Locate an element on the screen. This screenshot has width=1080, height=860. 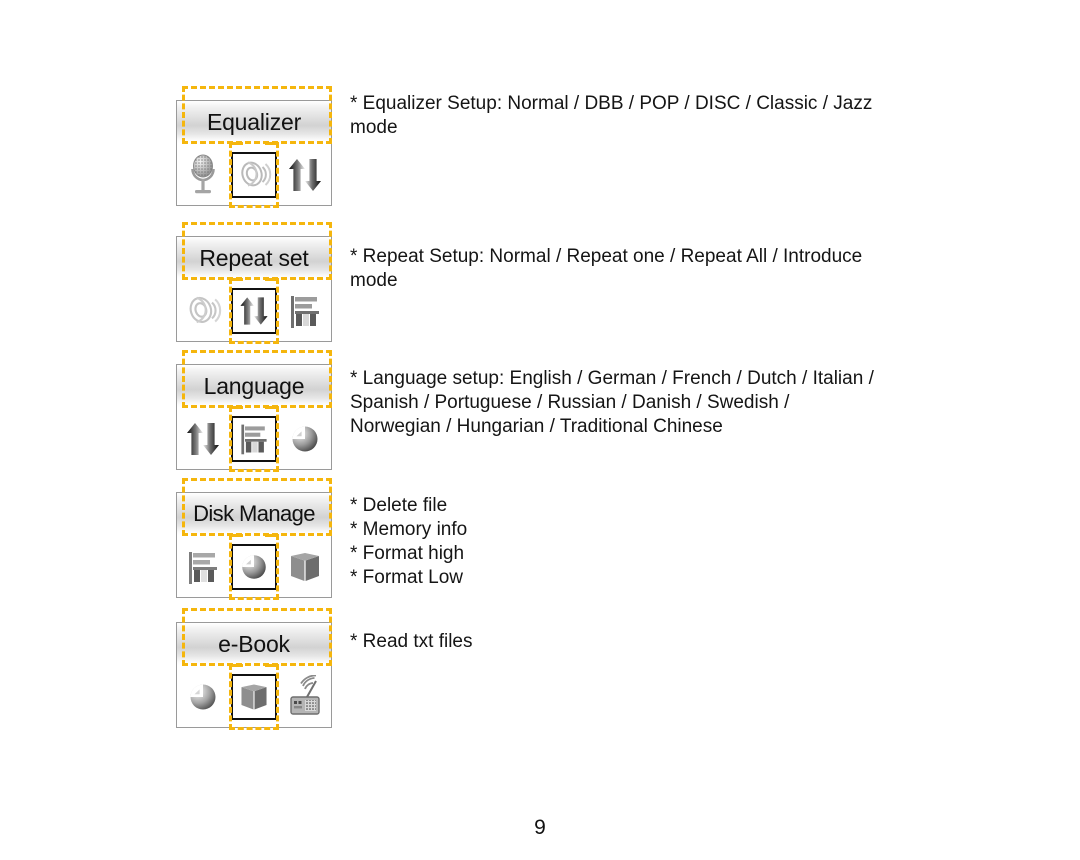
panel-title-label: Language is located at coordinates (254, 385).